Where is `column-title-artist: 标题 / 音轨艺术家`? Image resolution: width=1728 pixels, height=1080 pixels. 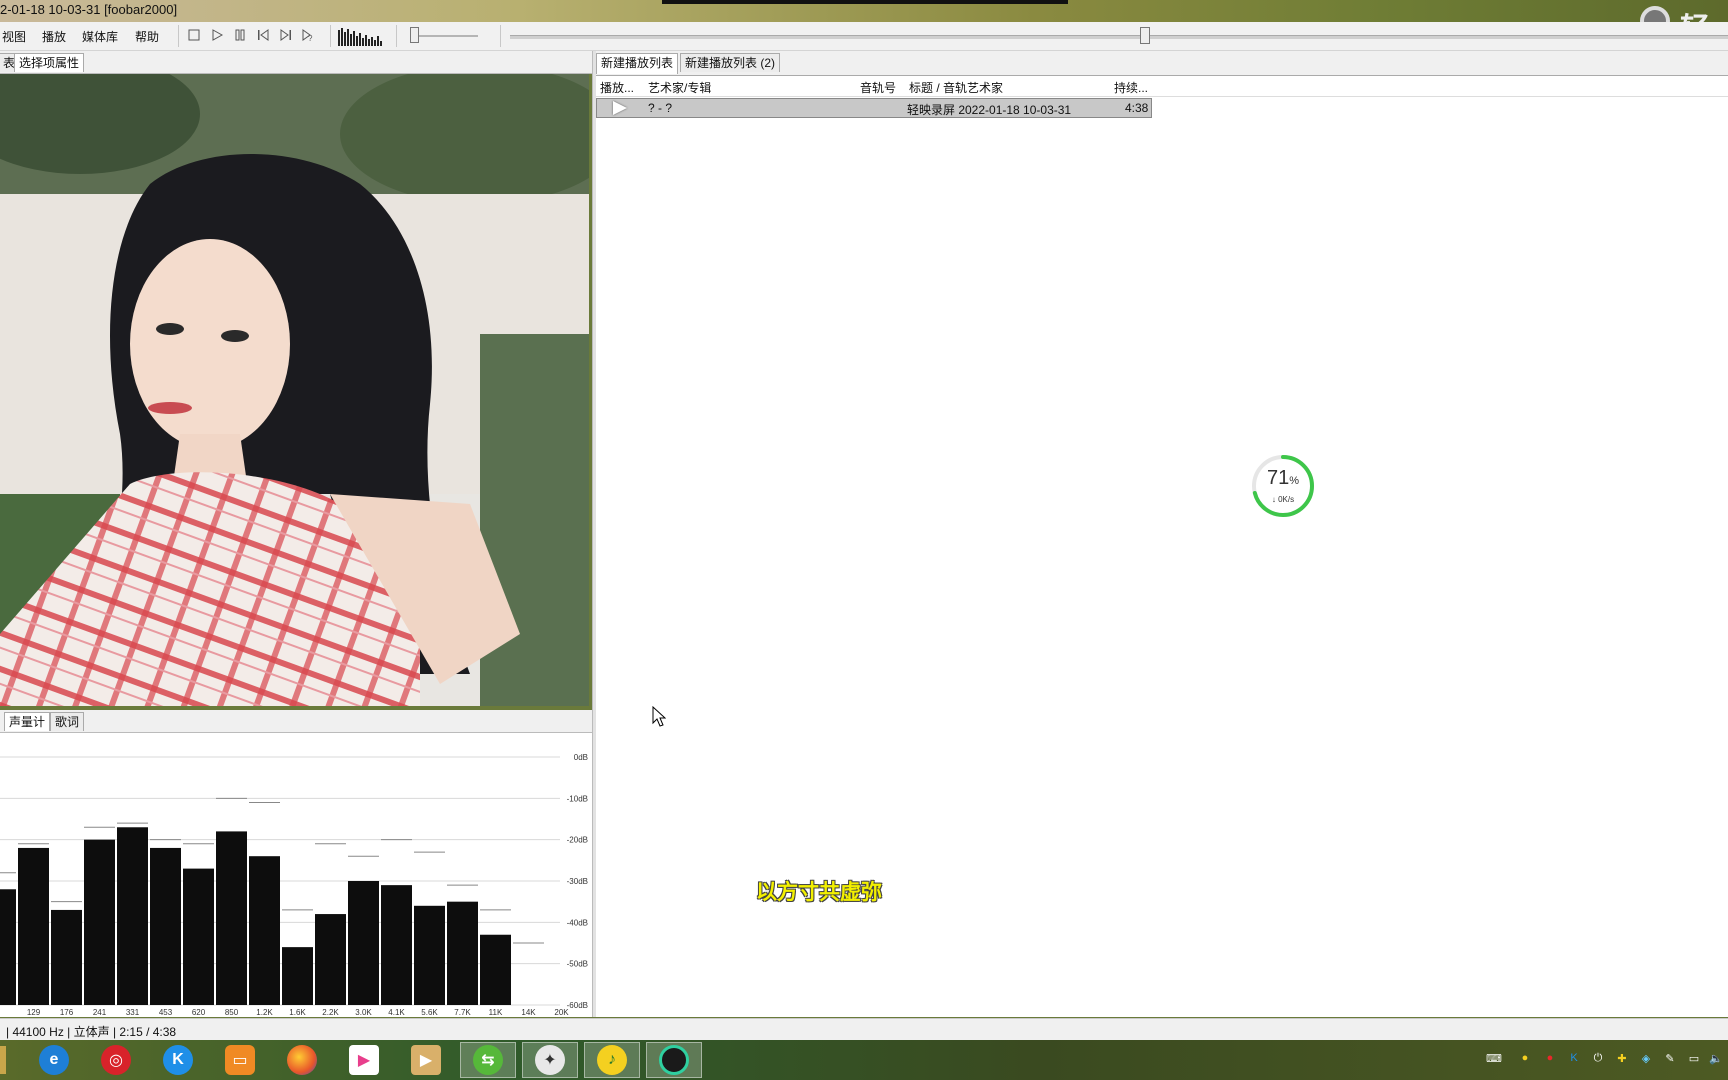
column-title-artist: 标题 / 音轨艺术家 is located at coordinates (956, 87).